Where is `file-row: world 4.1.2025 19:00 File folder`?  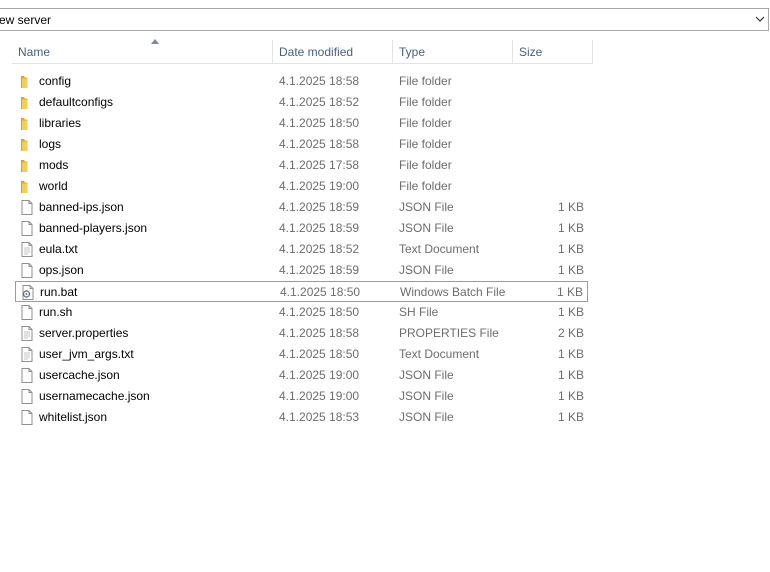
file-row: world 4.1.2025 19:00 File folder is located at coordinates (301, 186).